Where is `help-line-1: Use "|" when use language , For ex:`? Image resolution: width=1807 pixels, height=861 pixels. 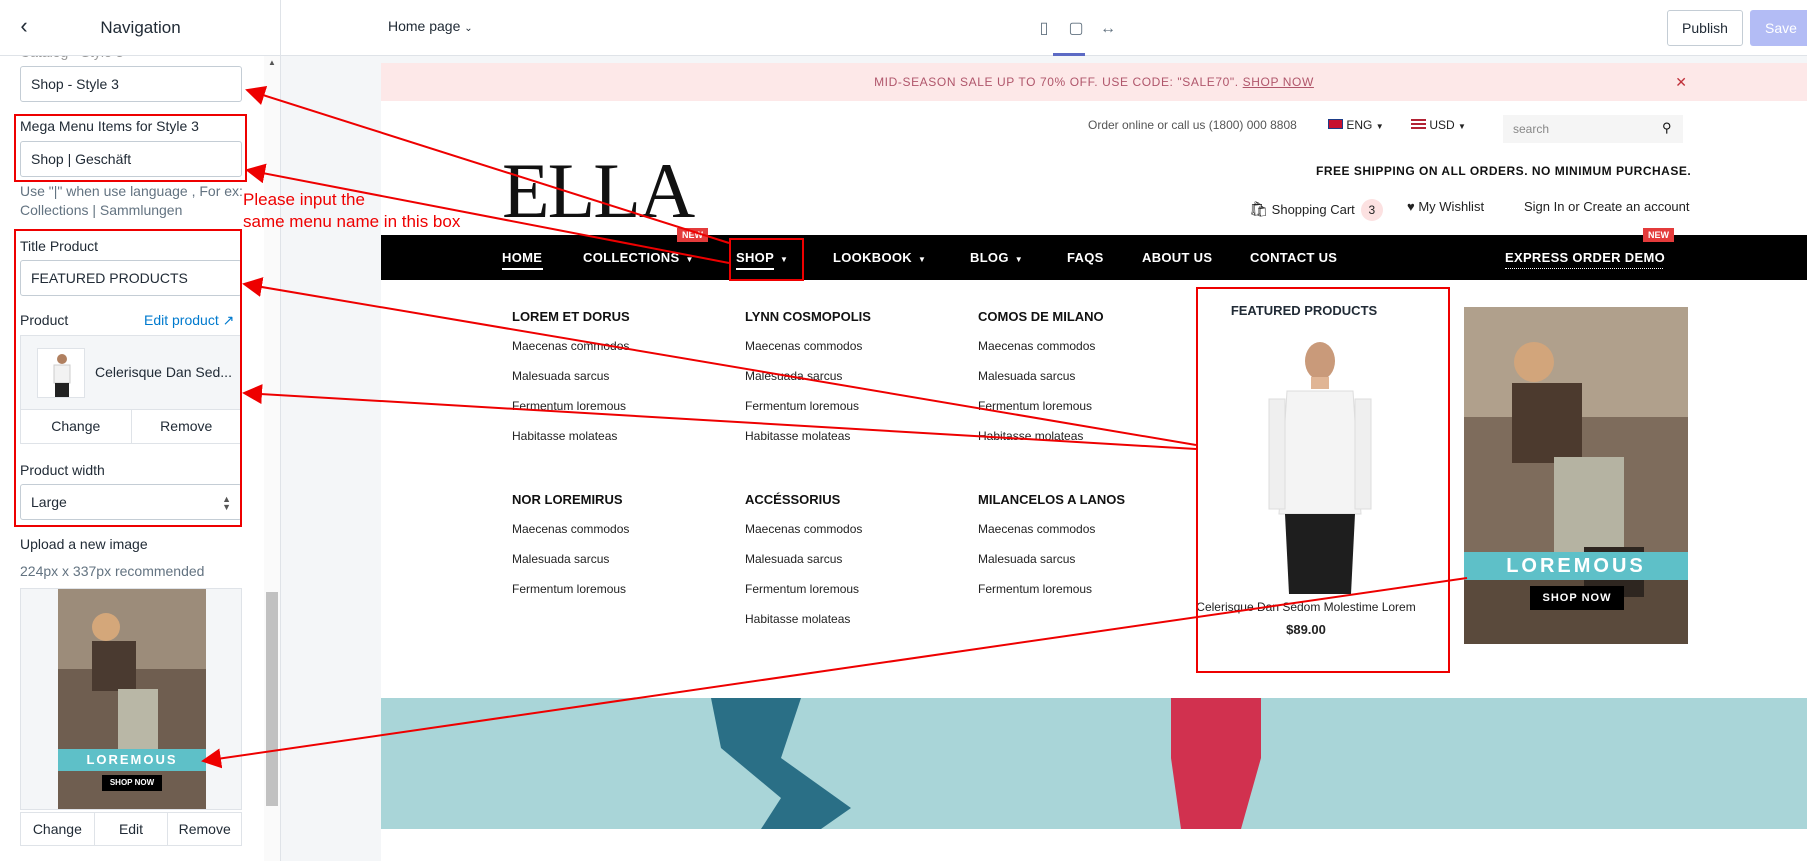 help-line-1: Use "|" when use language , For ex: is located at coordinates (131, 191).